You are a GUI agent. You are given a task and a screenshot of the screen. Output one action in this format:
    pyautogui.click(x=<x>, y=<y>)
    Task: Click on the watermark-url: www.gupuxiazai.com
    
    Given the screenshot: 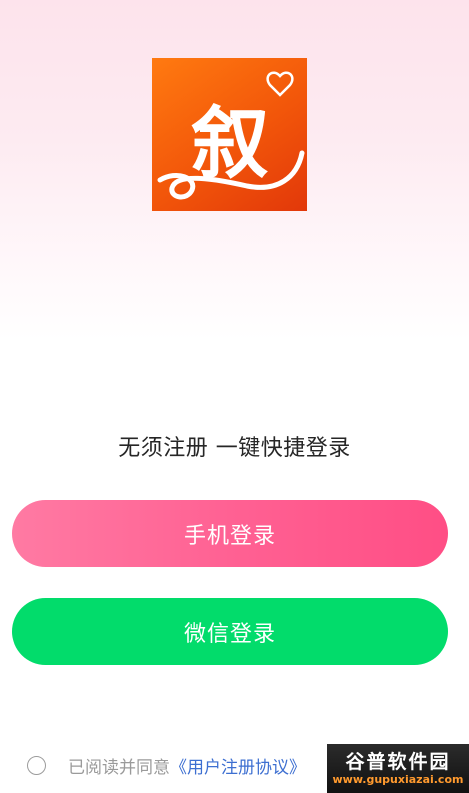 What is the action you would take?
    pyautogui.click(x=398, y=779)
    